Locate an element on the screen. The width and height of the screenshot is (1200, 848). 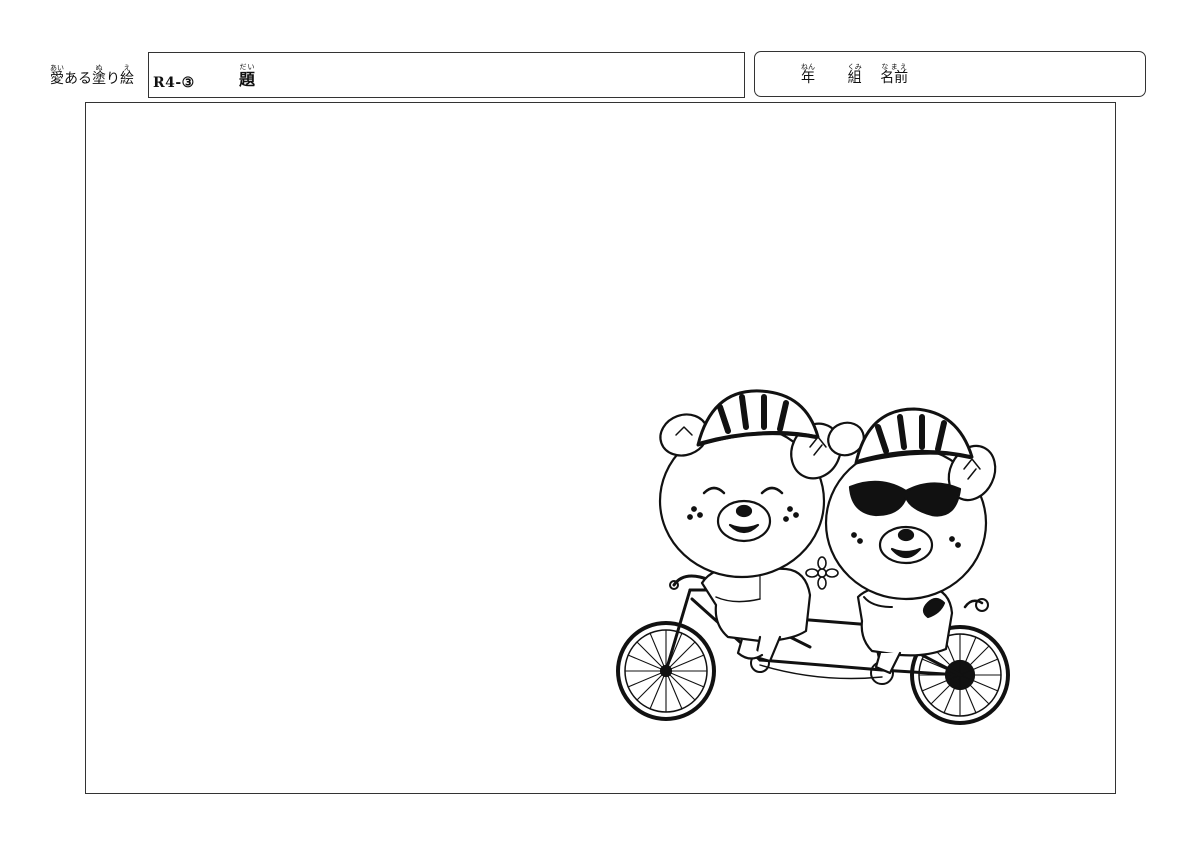
year-label: 年ねん is located at coordinates (808, 74).